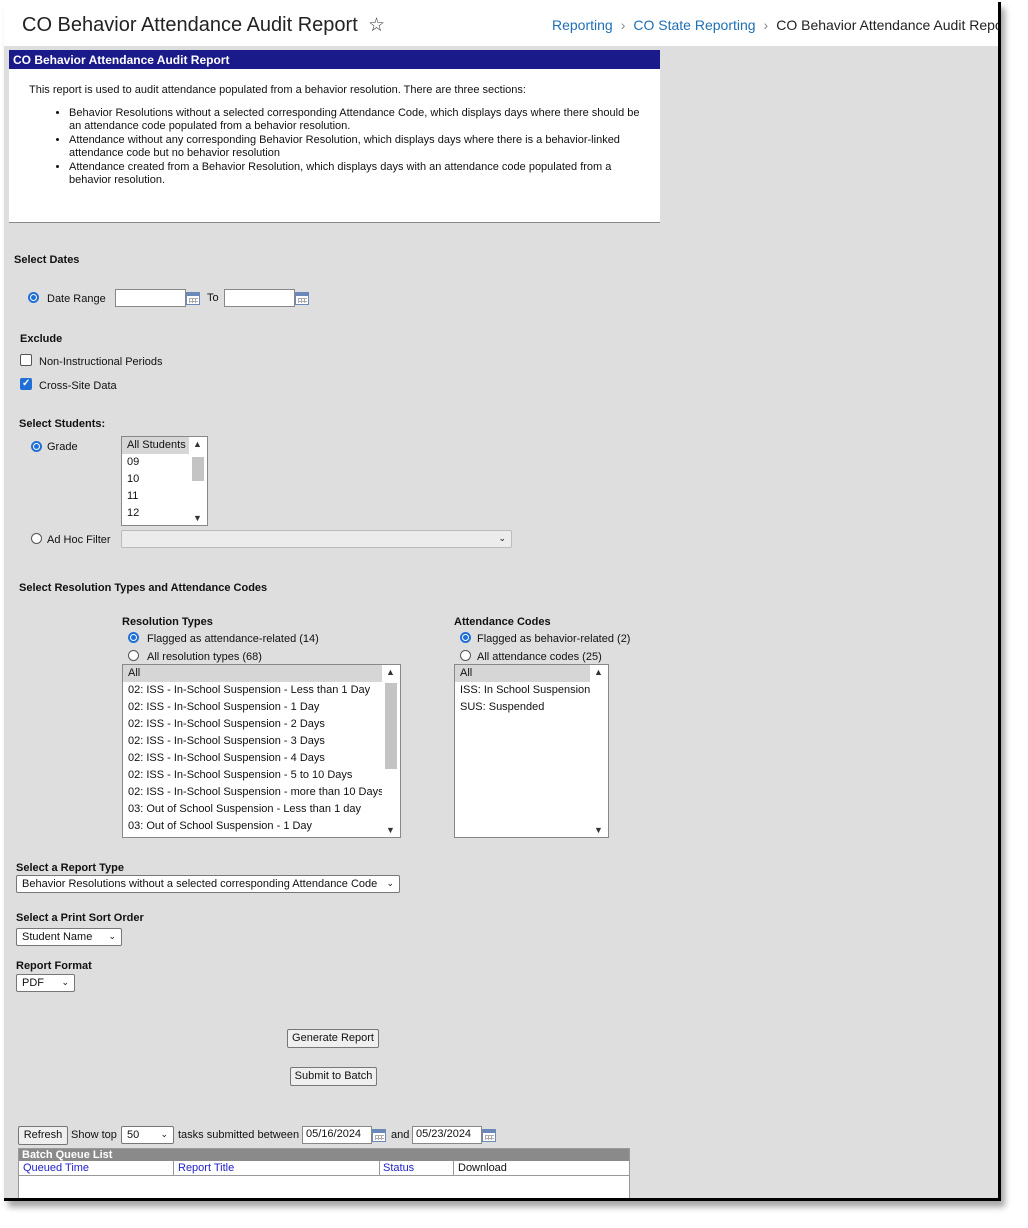 The width and height of the screenshot is (1028, 1228). Describe the element at coordinates (133, 1135) in the screenshot. I see `task-count-value: 50` at that location.